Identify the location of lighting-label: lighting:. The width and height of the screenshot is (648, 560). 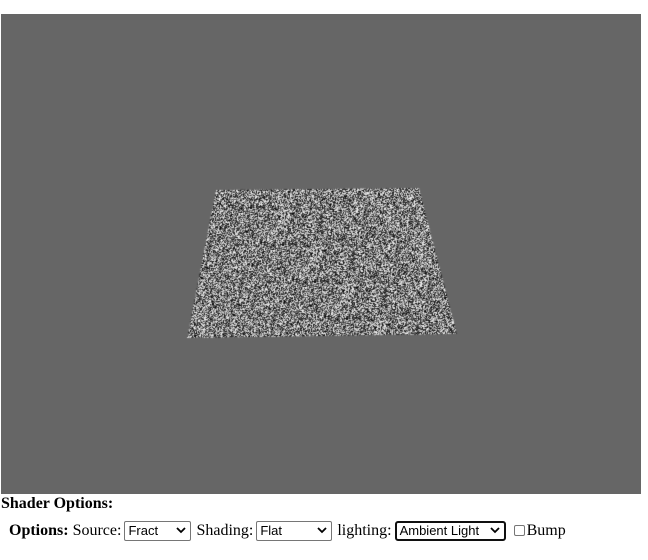
(364, 530).